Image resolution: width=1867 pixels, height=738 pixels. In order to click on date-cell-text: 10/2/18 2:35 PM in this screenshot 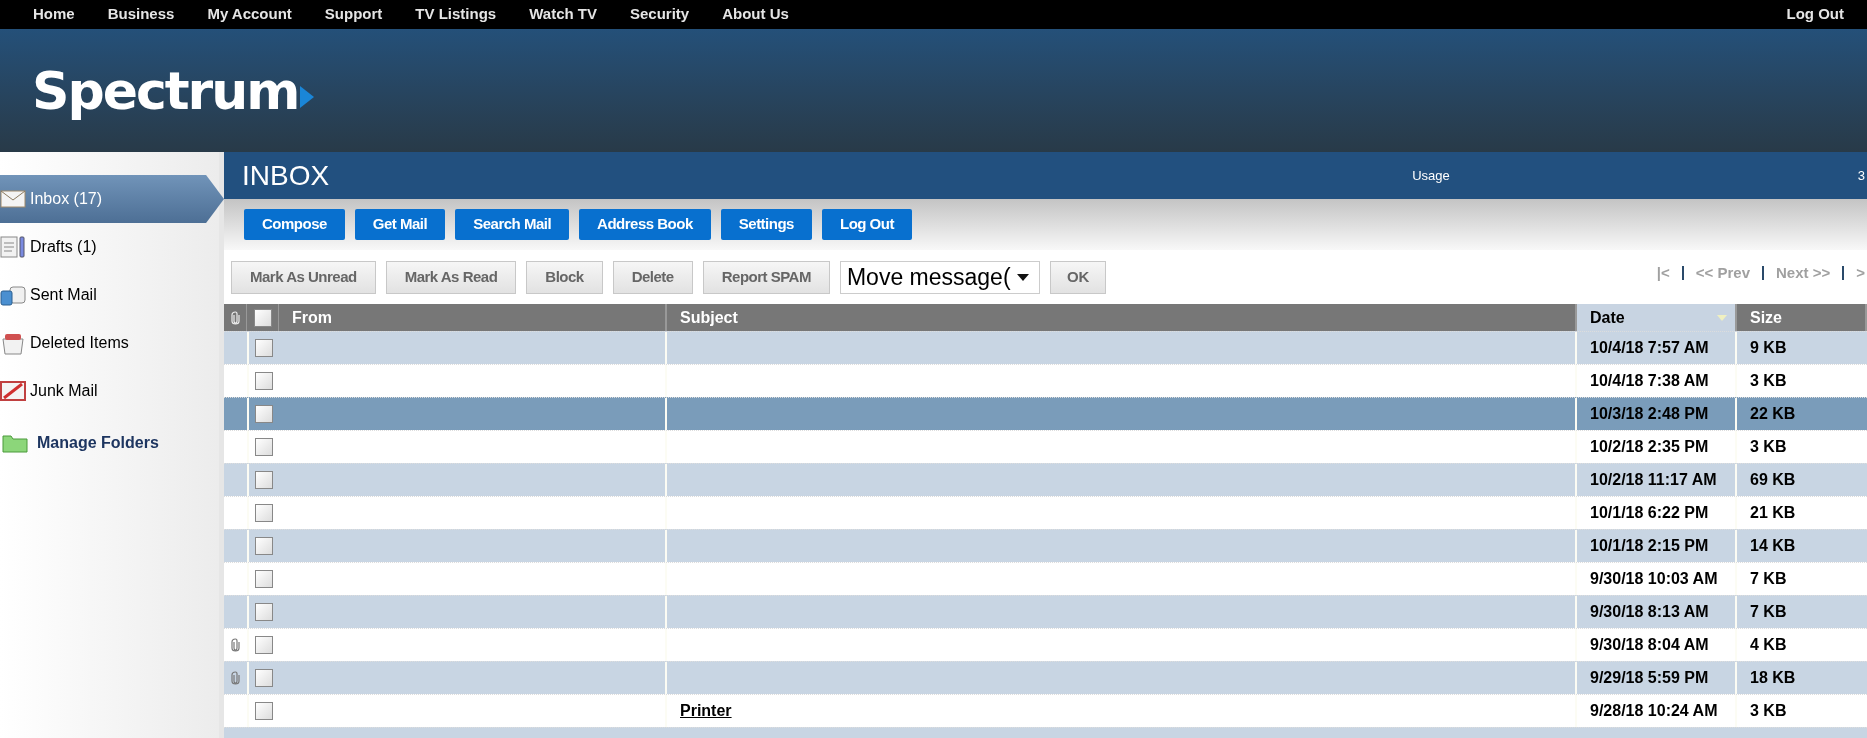, I will do `click(1649, 447)`.